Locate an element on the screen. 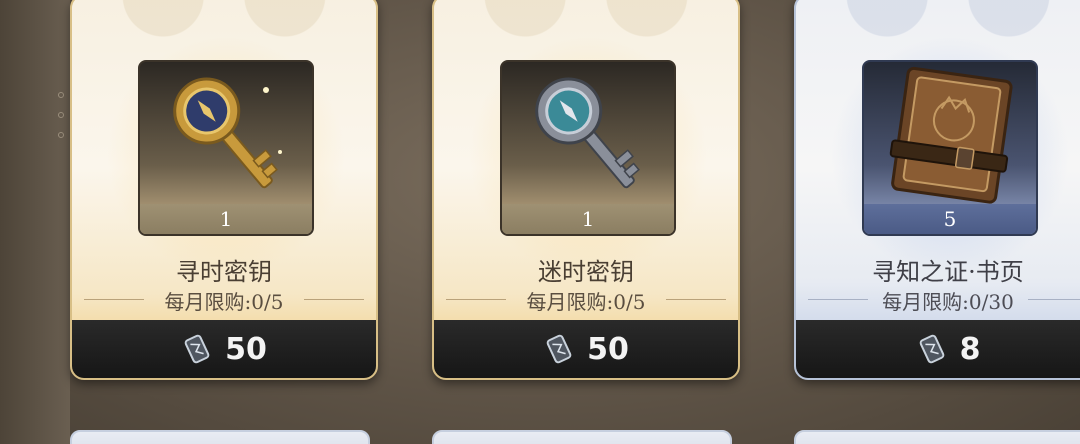 The height and width of the screenshot is (444, 1080). decorative-dots is located at coordinates (62, 122).